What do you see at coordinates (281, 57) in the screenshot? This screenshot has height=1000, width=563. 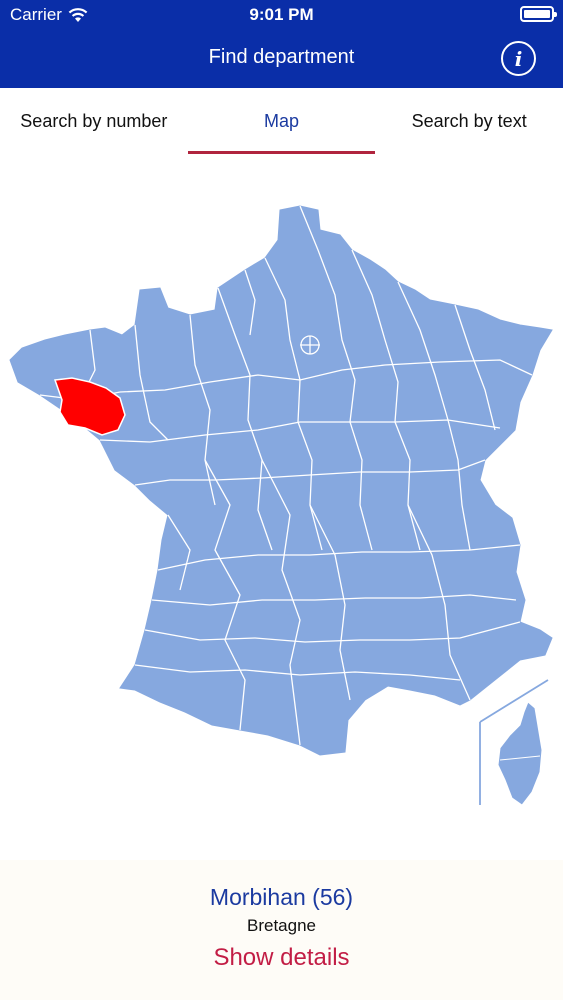 I see `page-title: Find department` at bounding box center [281, 57].